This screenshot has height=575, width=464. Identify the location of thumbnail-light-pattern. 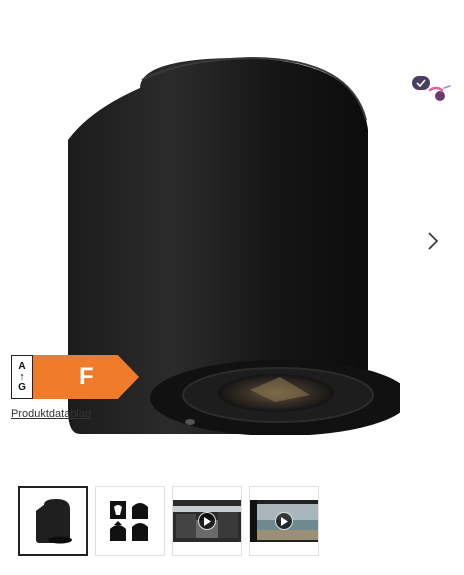
(130, 521).